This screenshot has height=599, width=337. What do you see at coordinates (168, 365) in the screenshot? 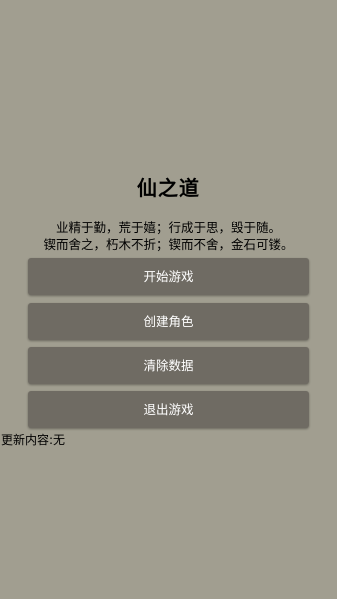
I see `clear-data-button: 清除数据` at bounding box center [168, 365].